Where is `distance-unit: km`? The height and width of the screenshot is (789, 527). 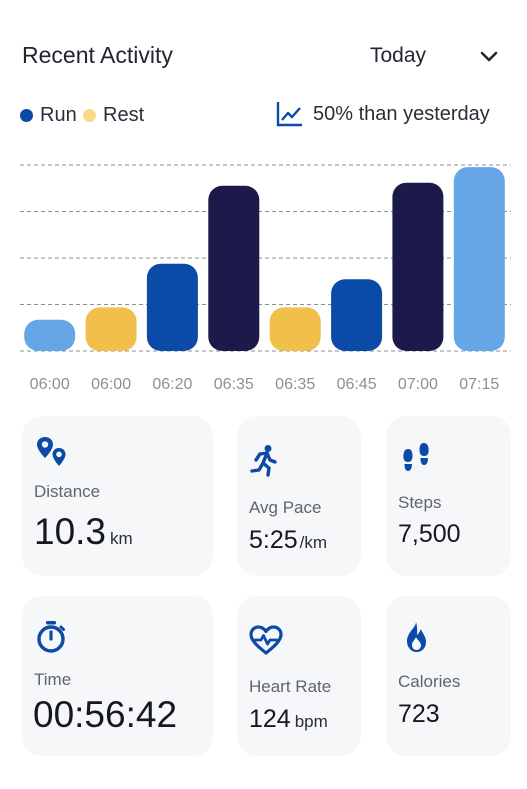
distance-unit: km is located at coordinates (121, 538).